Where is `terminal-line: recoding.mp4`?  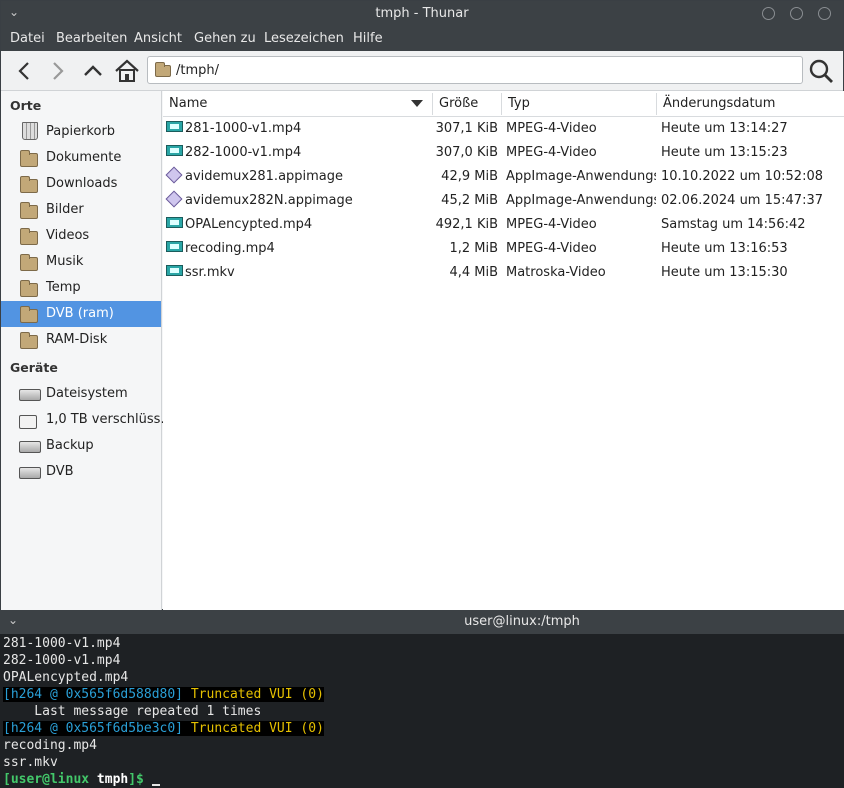 terminal-line: recoding.mp4 is located at coordinates (50, 745).